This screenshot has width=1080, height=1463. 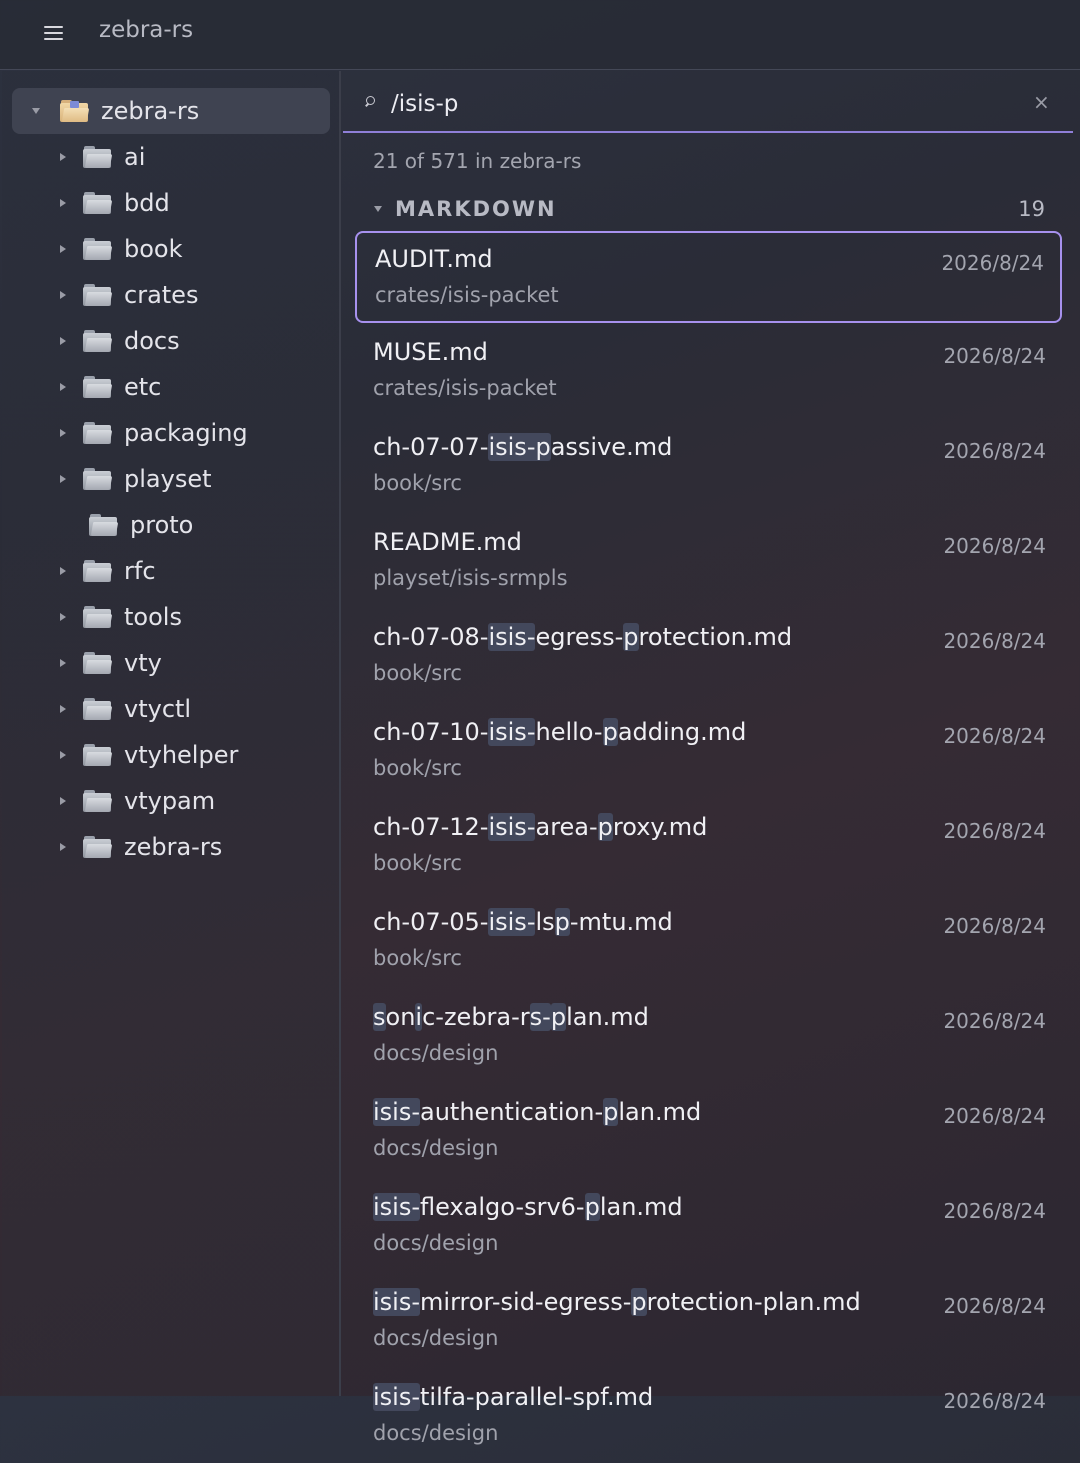 I want to click on tree-item: vtyhelper, so click(x=149, y=755).